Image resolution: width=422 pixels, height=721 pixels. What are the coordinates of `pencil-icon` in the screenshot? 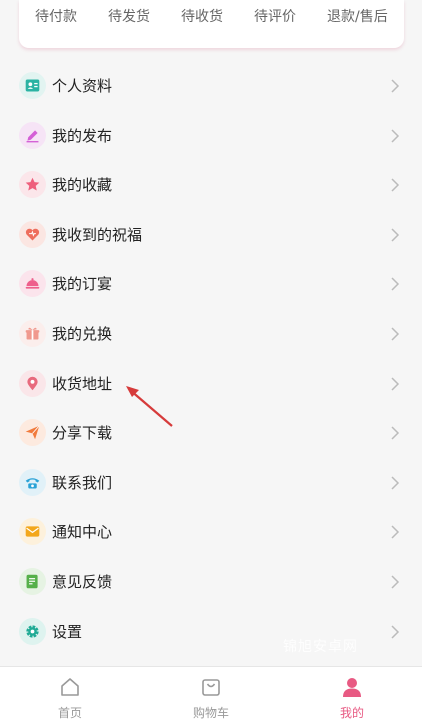 It's located at (32, 135).